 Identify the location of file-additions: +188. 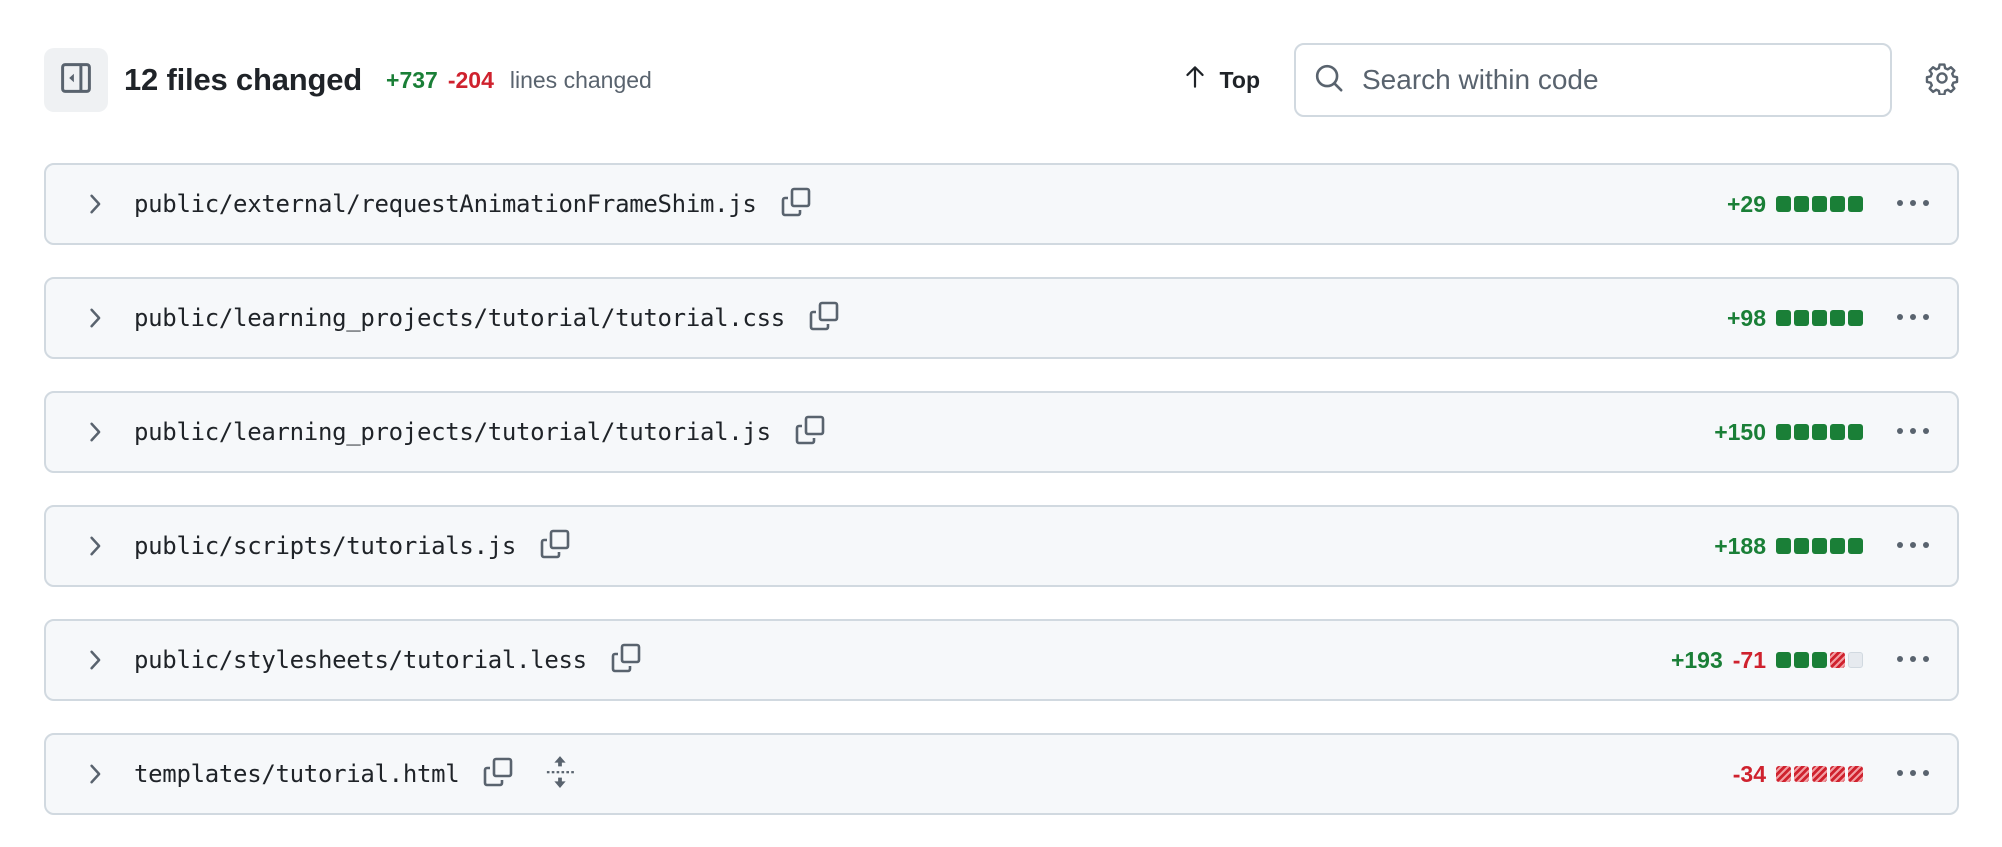
(1740, 545).